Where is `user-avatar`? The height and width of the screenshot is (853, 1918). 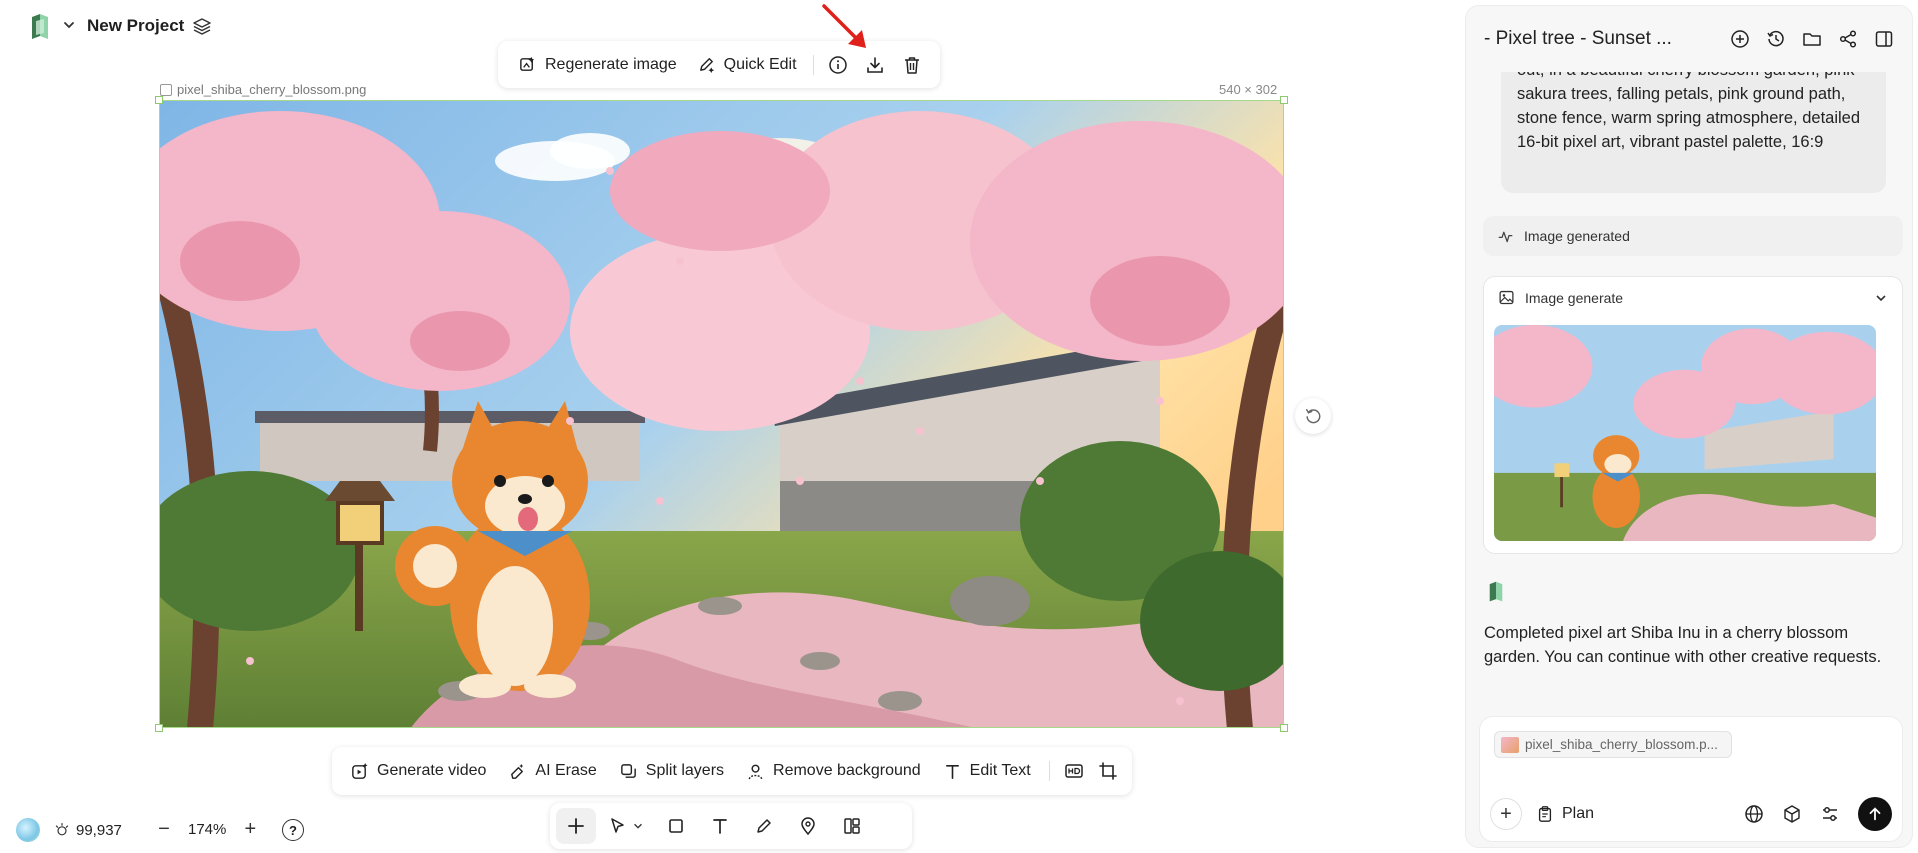 user-avatar is located at coordinates (28, 830).